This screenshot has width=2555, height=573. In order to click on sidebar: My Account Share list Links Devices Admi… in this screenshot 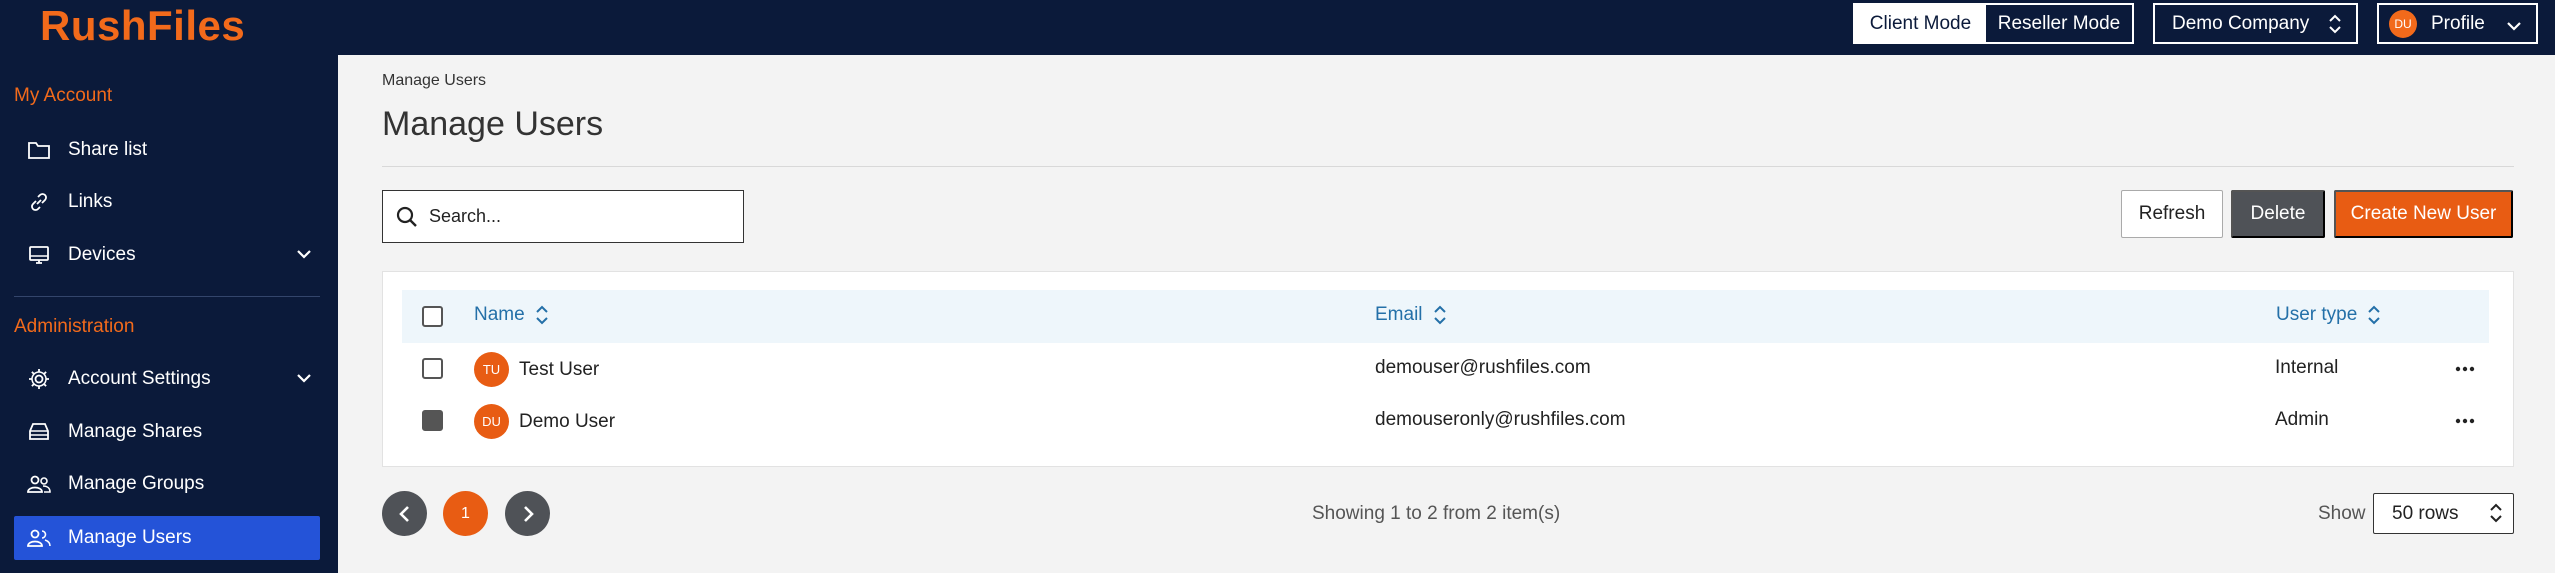, I will do `click(169, 314)`.